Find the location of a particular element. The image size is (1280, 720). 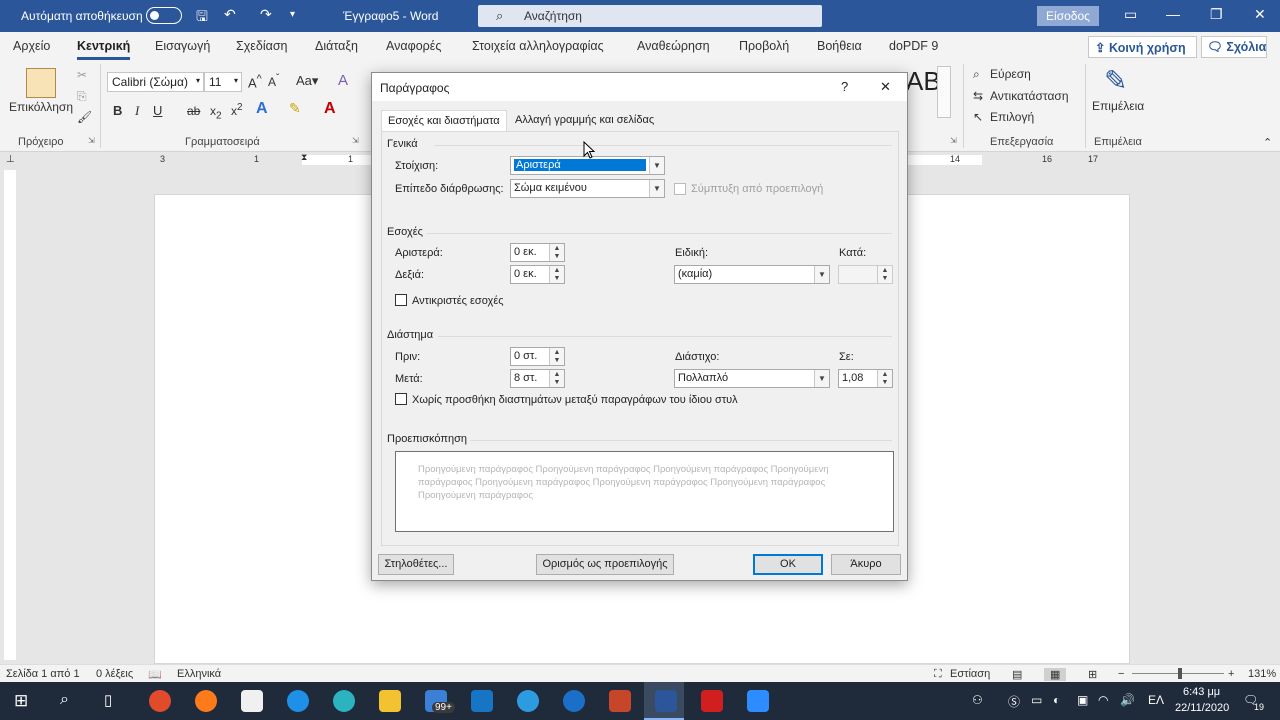

tab-view: Προβολή is located at coordinates (764, 46).